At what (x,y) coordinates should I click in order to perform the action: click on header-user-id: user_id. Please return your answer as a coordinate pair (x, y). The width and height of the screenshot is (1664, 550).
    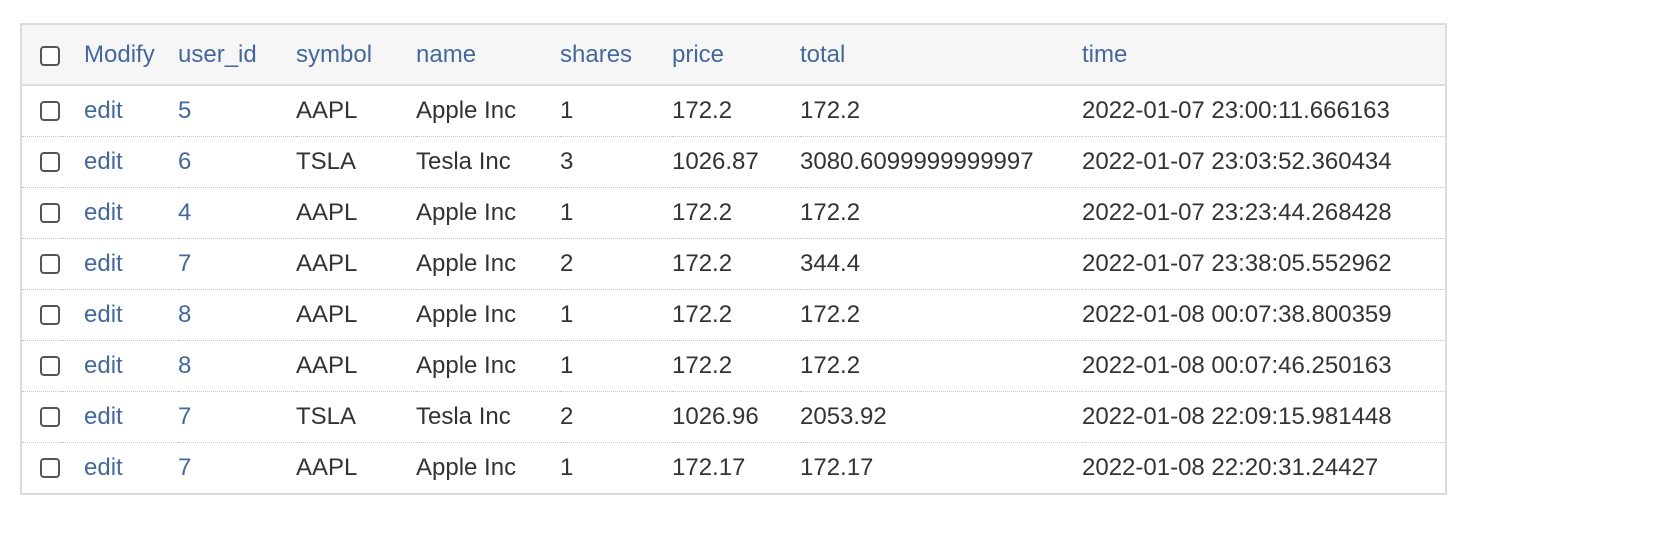
    Looking at the image, I should click on (237, 55).